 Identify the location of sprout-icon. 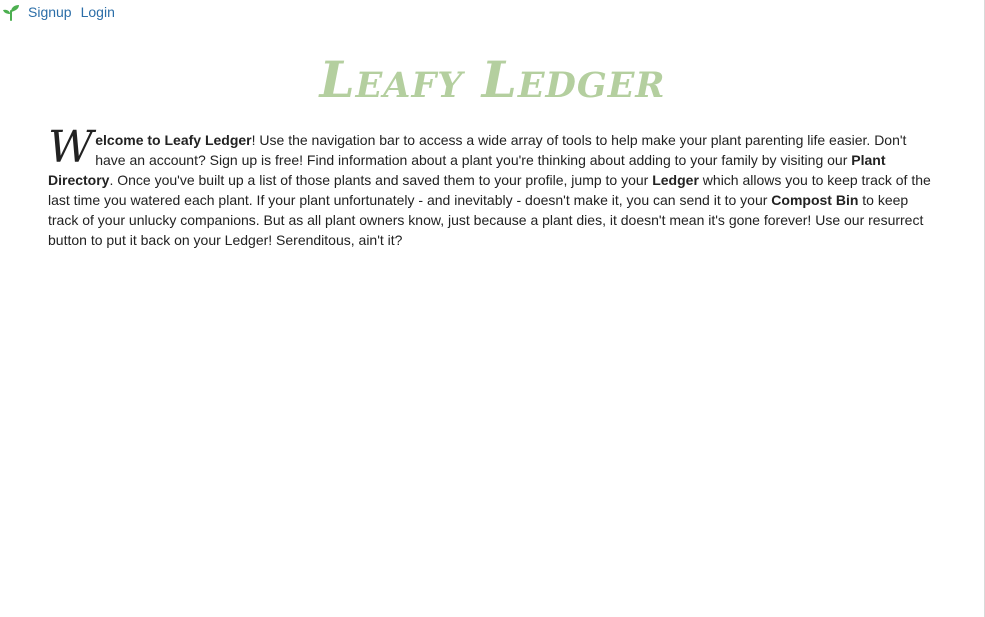
(11, 12).